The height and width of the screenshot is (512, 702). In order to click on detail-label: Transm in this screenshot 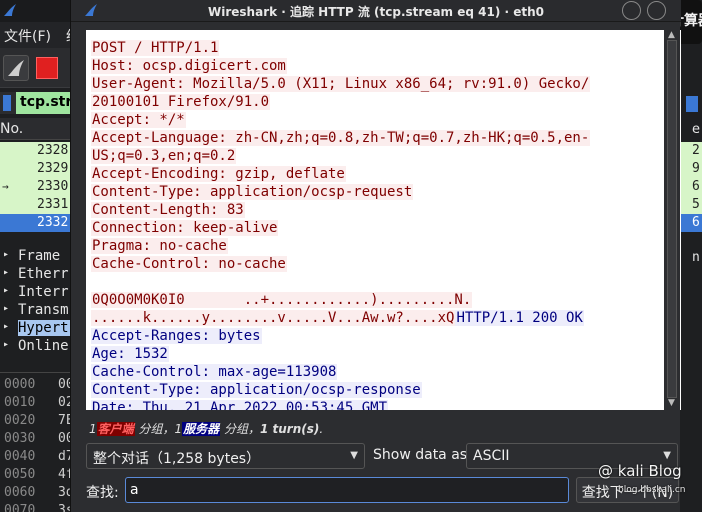, I will do `click(43, 310)`.